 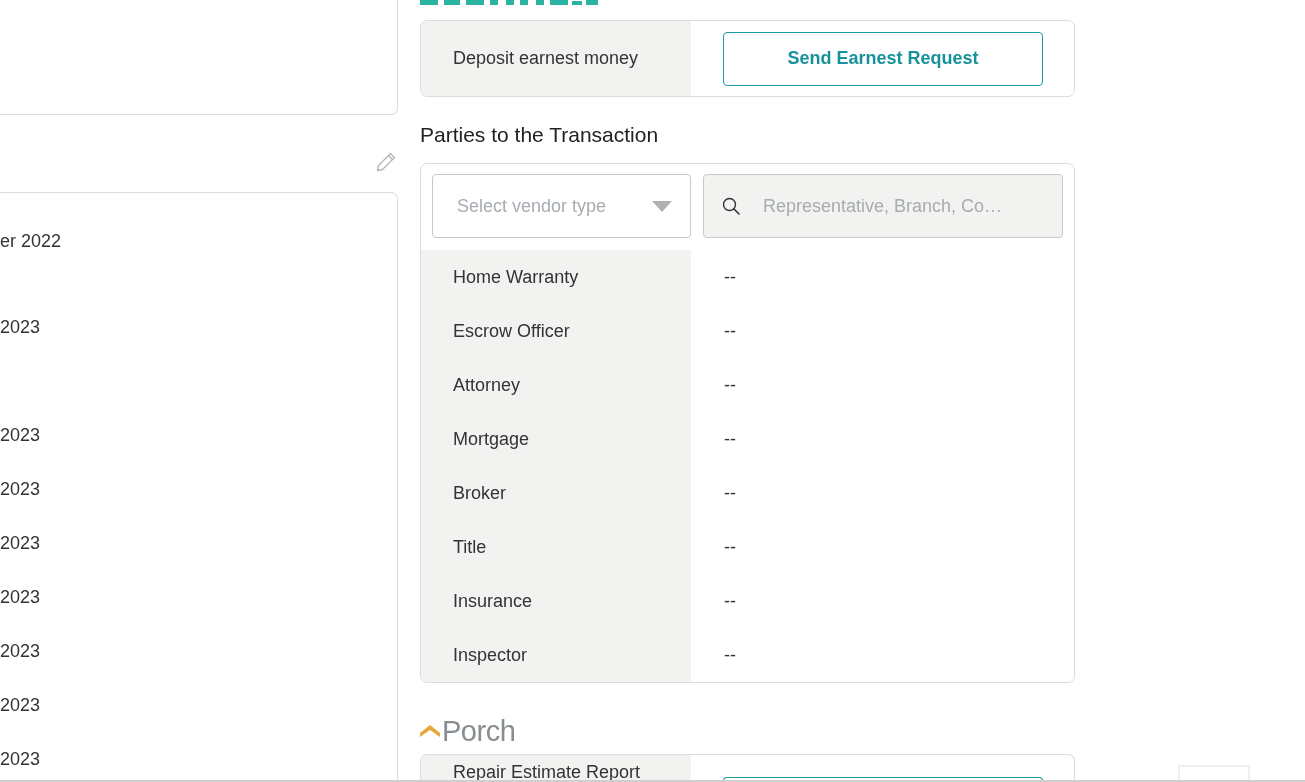 I want to click on row-label: Deposit earnest money, so click(x=546, y=58).